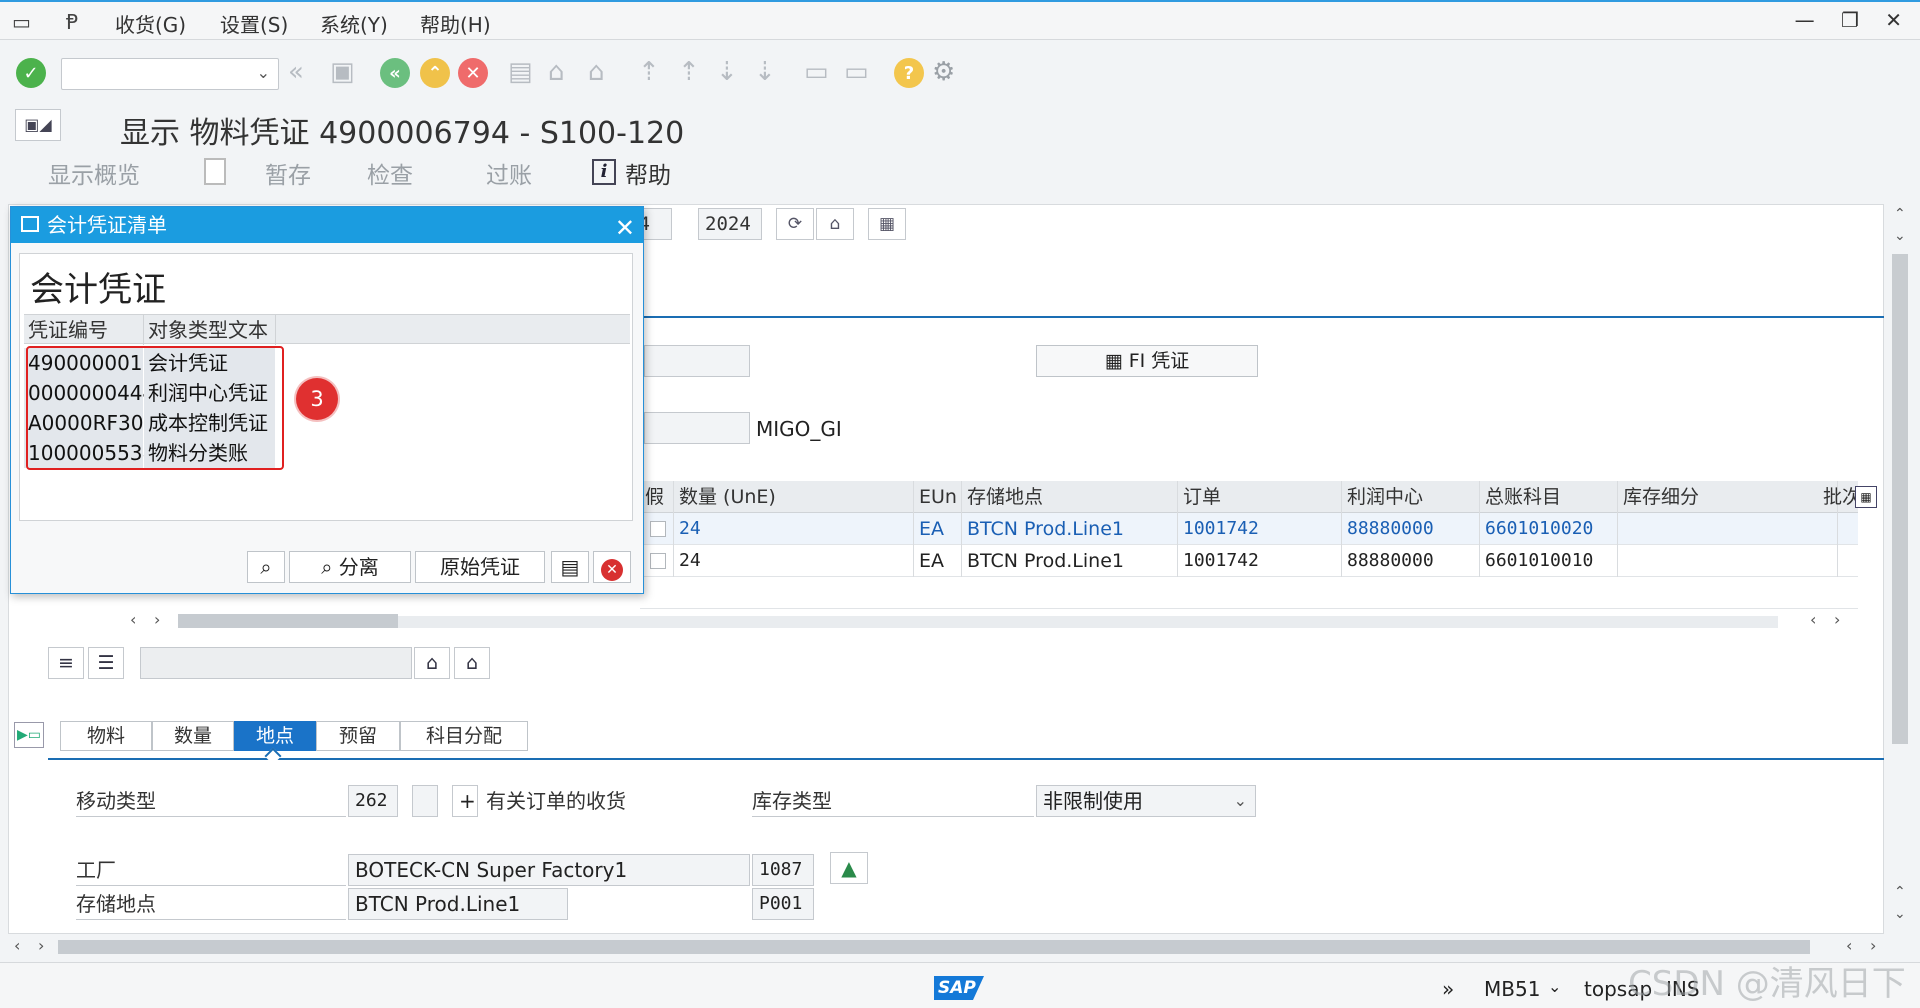 This screenshot has width=1920, height=1008. What do you see at coordinates (794, 497) in the screenshot?
I see `col-header-qty: 数量 (UnE)` at bounding box center [794, 497].